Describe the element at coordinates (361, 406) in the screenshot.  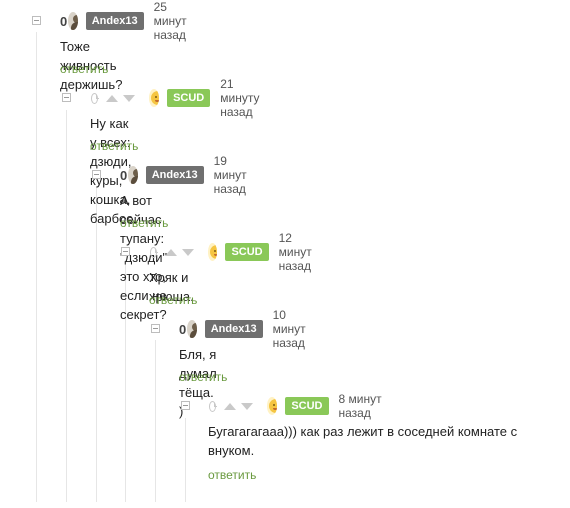
I see `comment-time: 8 минут назад` at that location.